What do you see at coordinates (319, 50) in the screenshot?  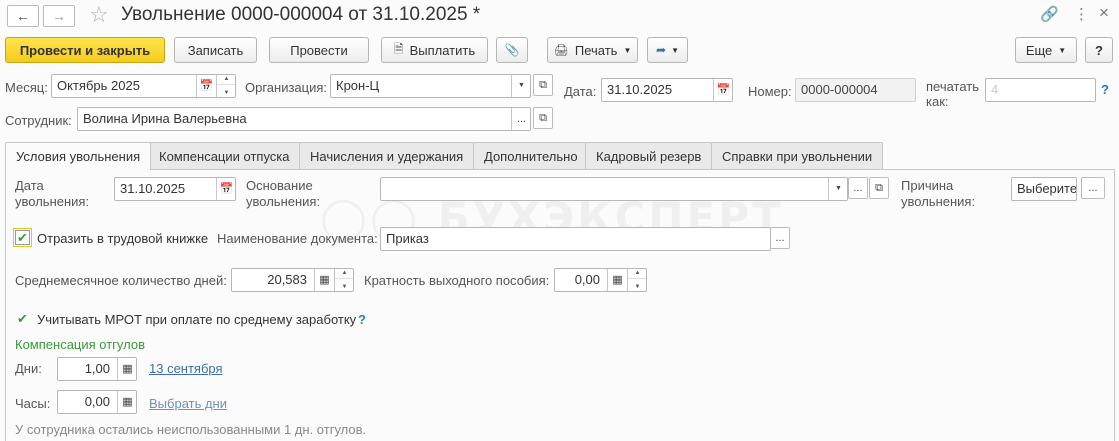 I see `post-button: Провести` at bounding box center [319, 50].